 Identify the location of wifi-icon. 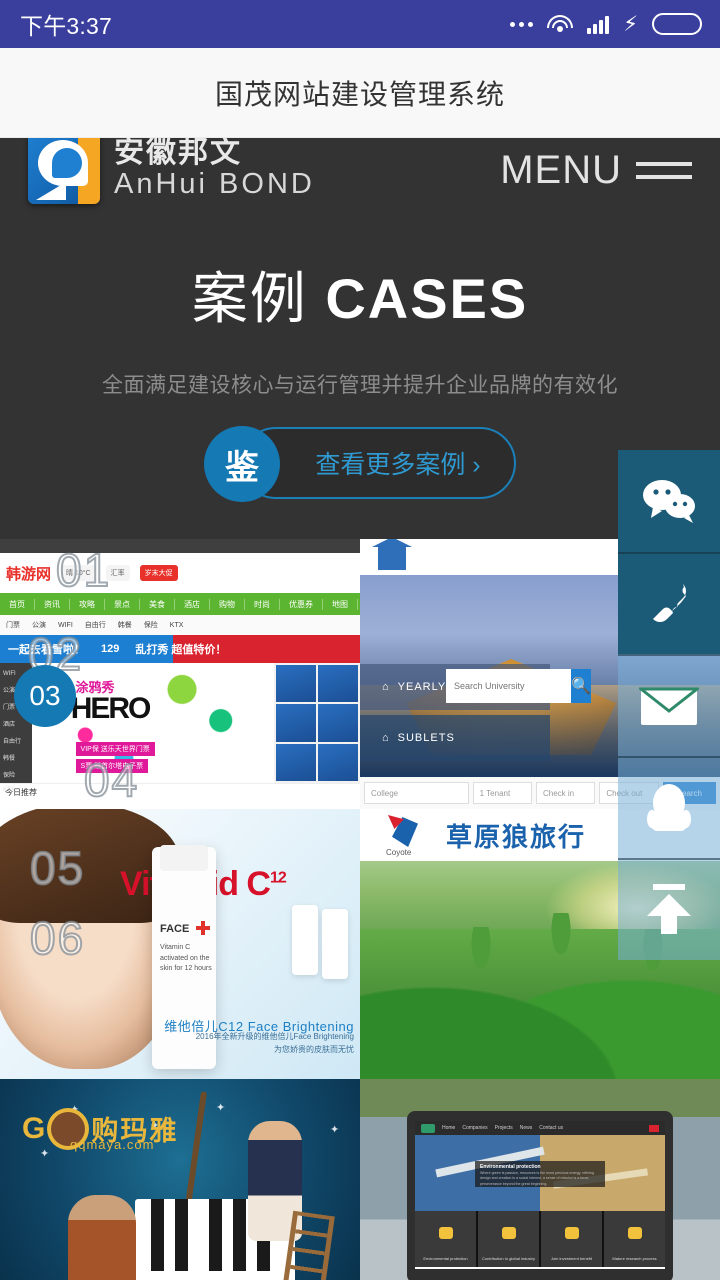
(560, 24).